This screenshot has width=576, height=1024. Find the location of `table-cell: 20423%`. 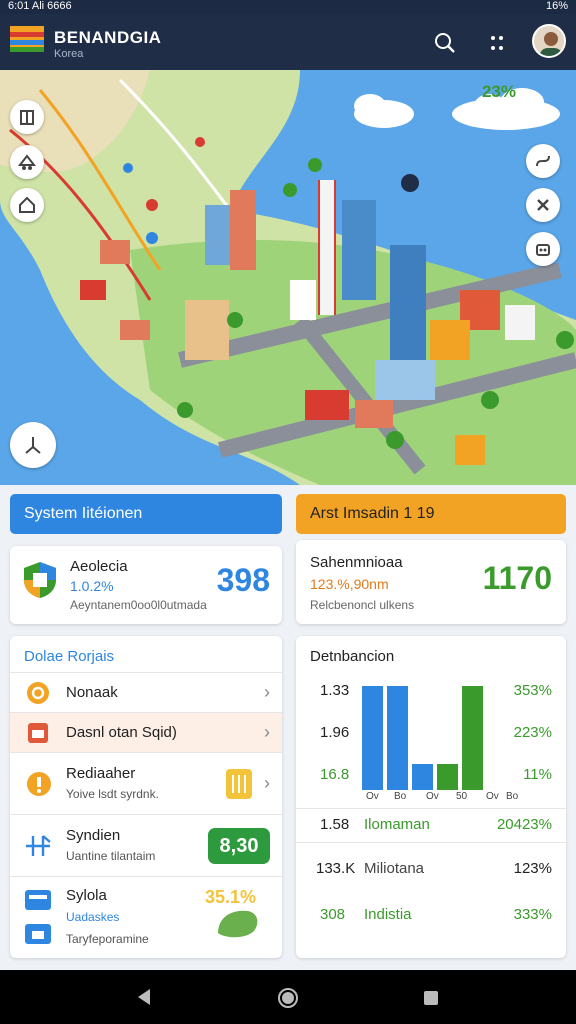

table-cell: 20423% is located at coordinates (524, 824).